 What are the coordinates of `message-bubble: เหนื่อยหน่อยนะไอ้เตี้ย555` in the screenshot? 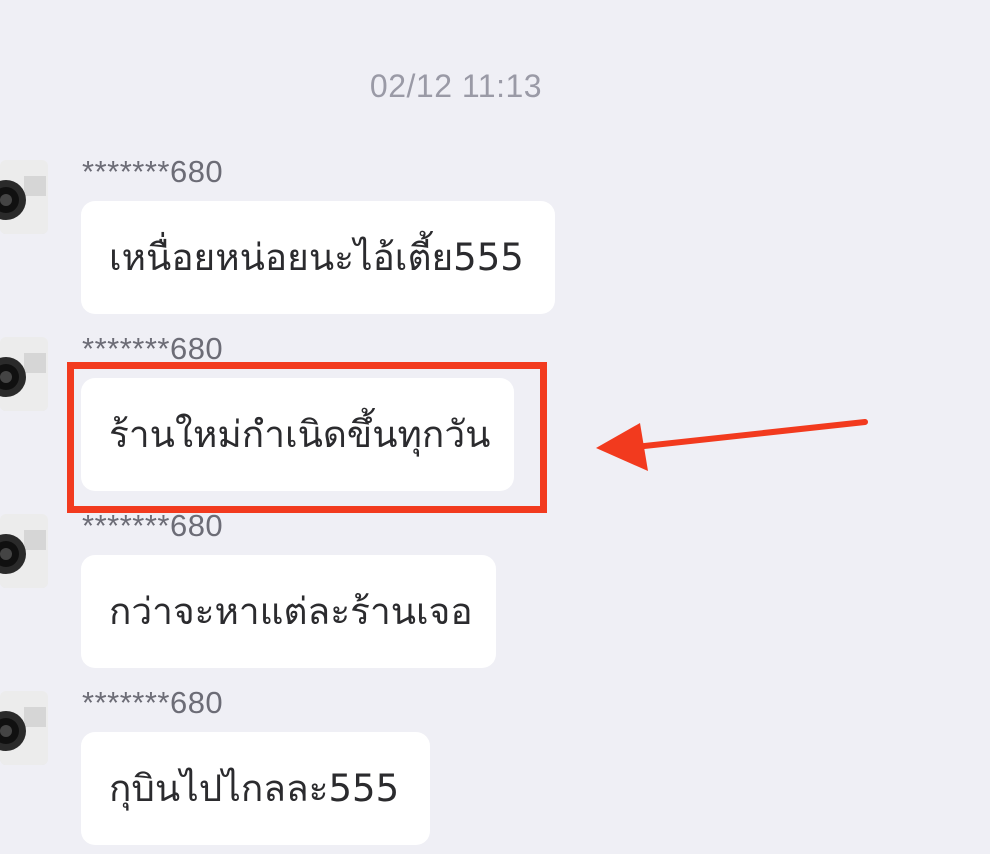 It's located at (318, 257).